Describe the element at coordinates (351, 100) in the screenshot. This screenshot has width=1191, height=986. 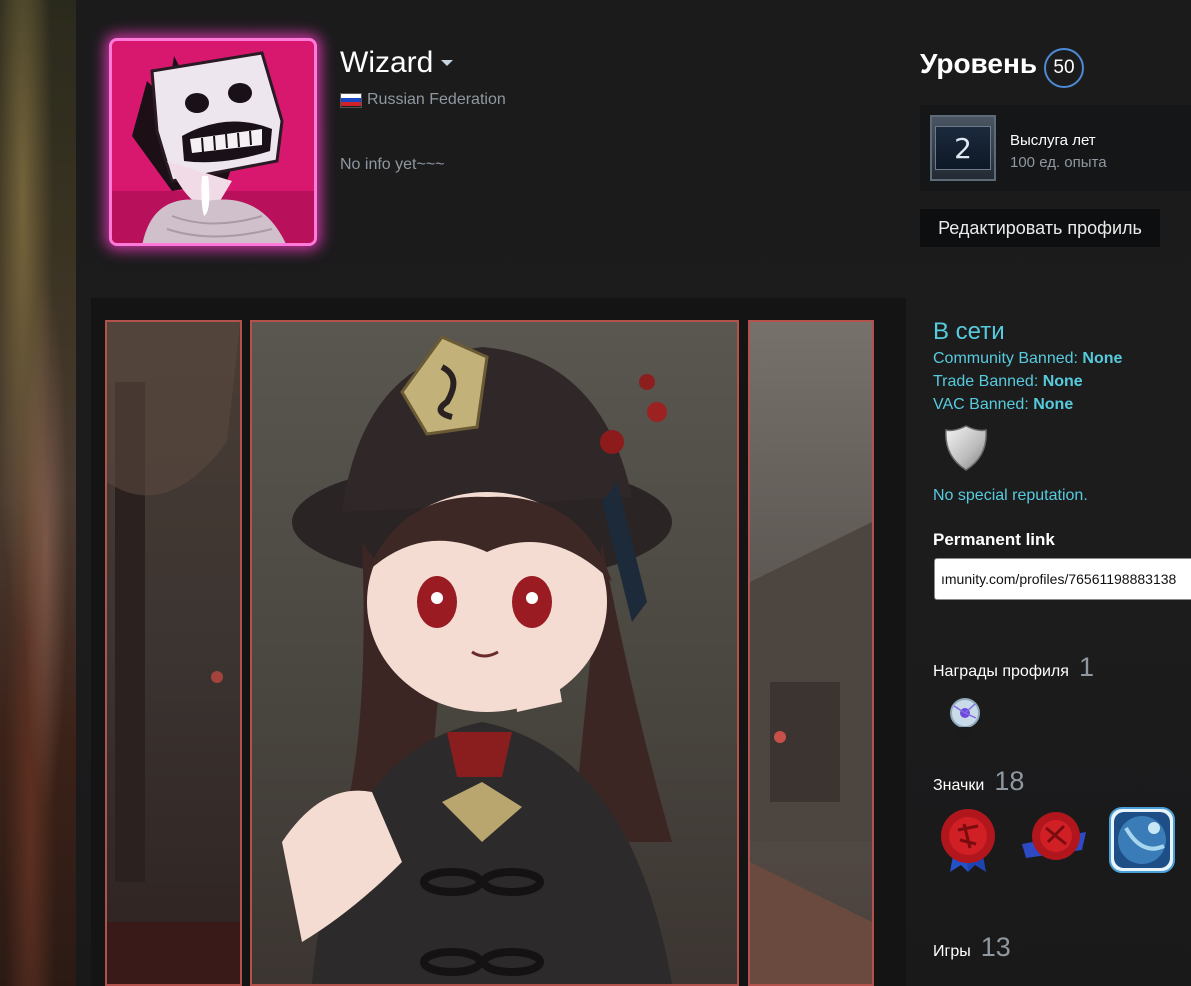
I see `russia-flag-icon` at that location.